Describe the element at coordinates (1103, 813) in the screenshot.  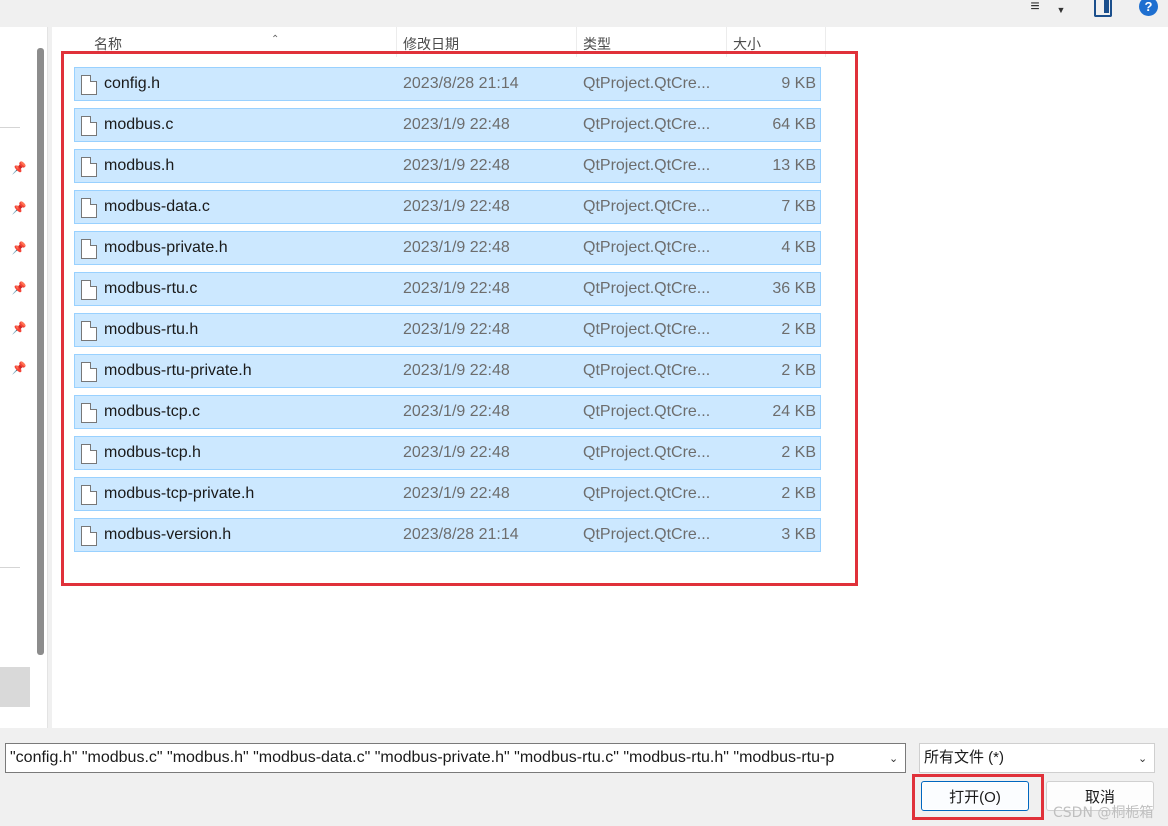
I see `watermark: CSDN @桐栀箱` at that location.